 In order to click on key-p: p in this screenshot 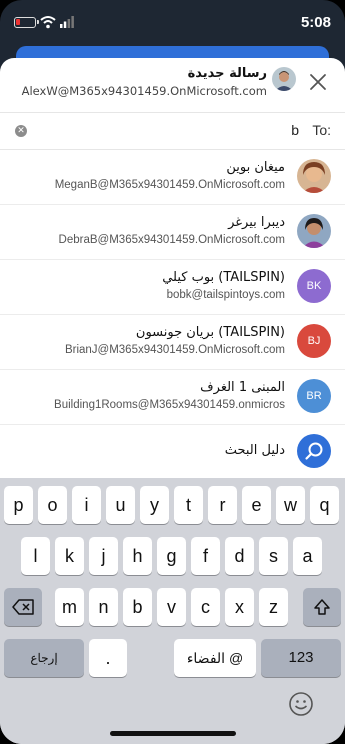, I will do `click(18, 505)`.